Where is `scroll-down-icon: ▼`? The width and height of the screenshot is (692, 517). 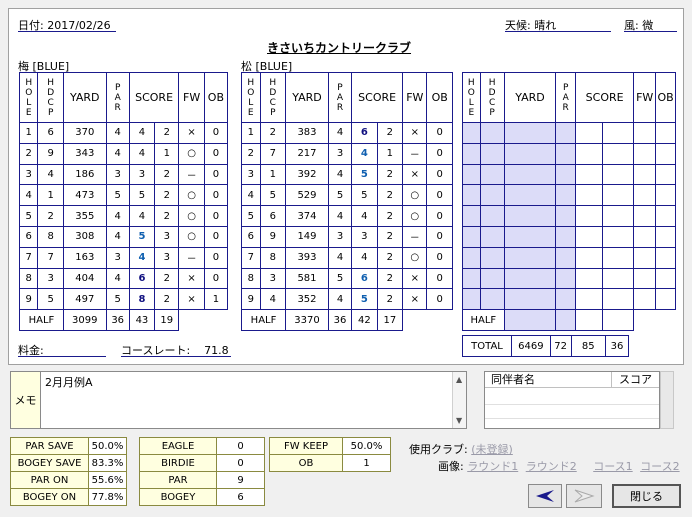
scroll-down-icon: ▼ is located at coordinates (459, 420).